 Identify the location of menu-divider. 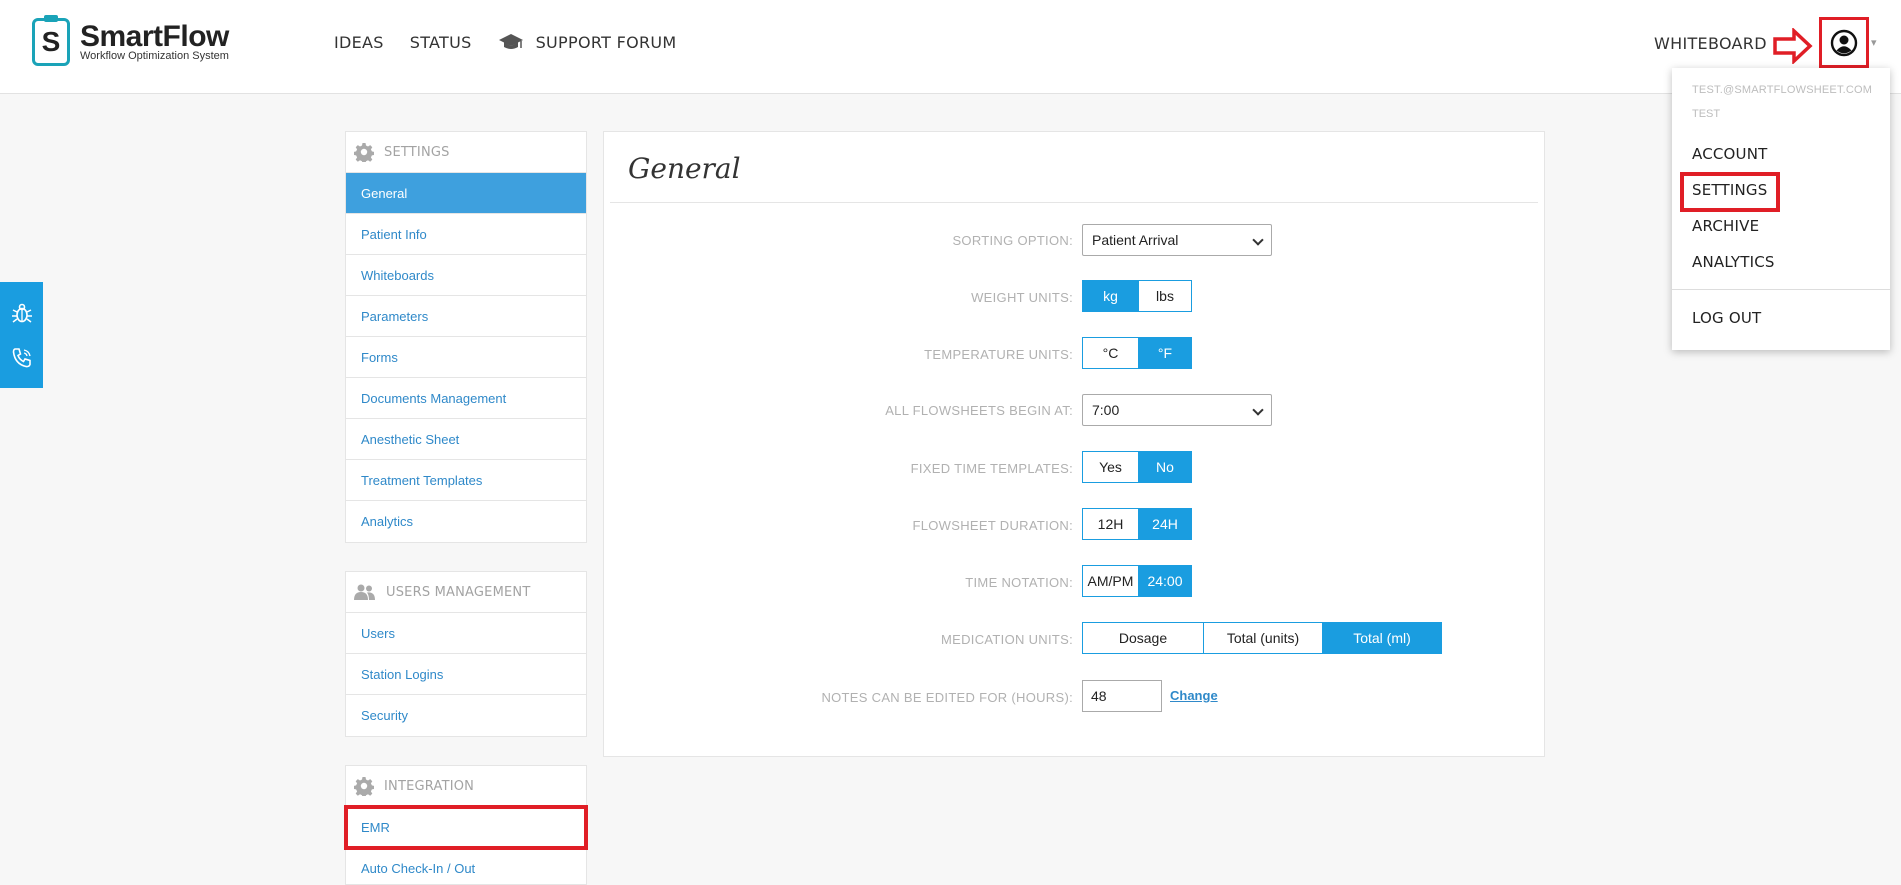
(1781, 289).